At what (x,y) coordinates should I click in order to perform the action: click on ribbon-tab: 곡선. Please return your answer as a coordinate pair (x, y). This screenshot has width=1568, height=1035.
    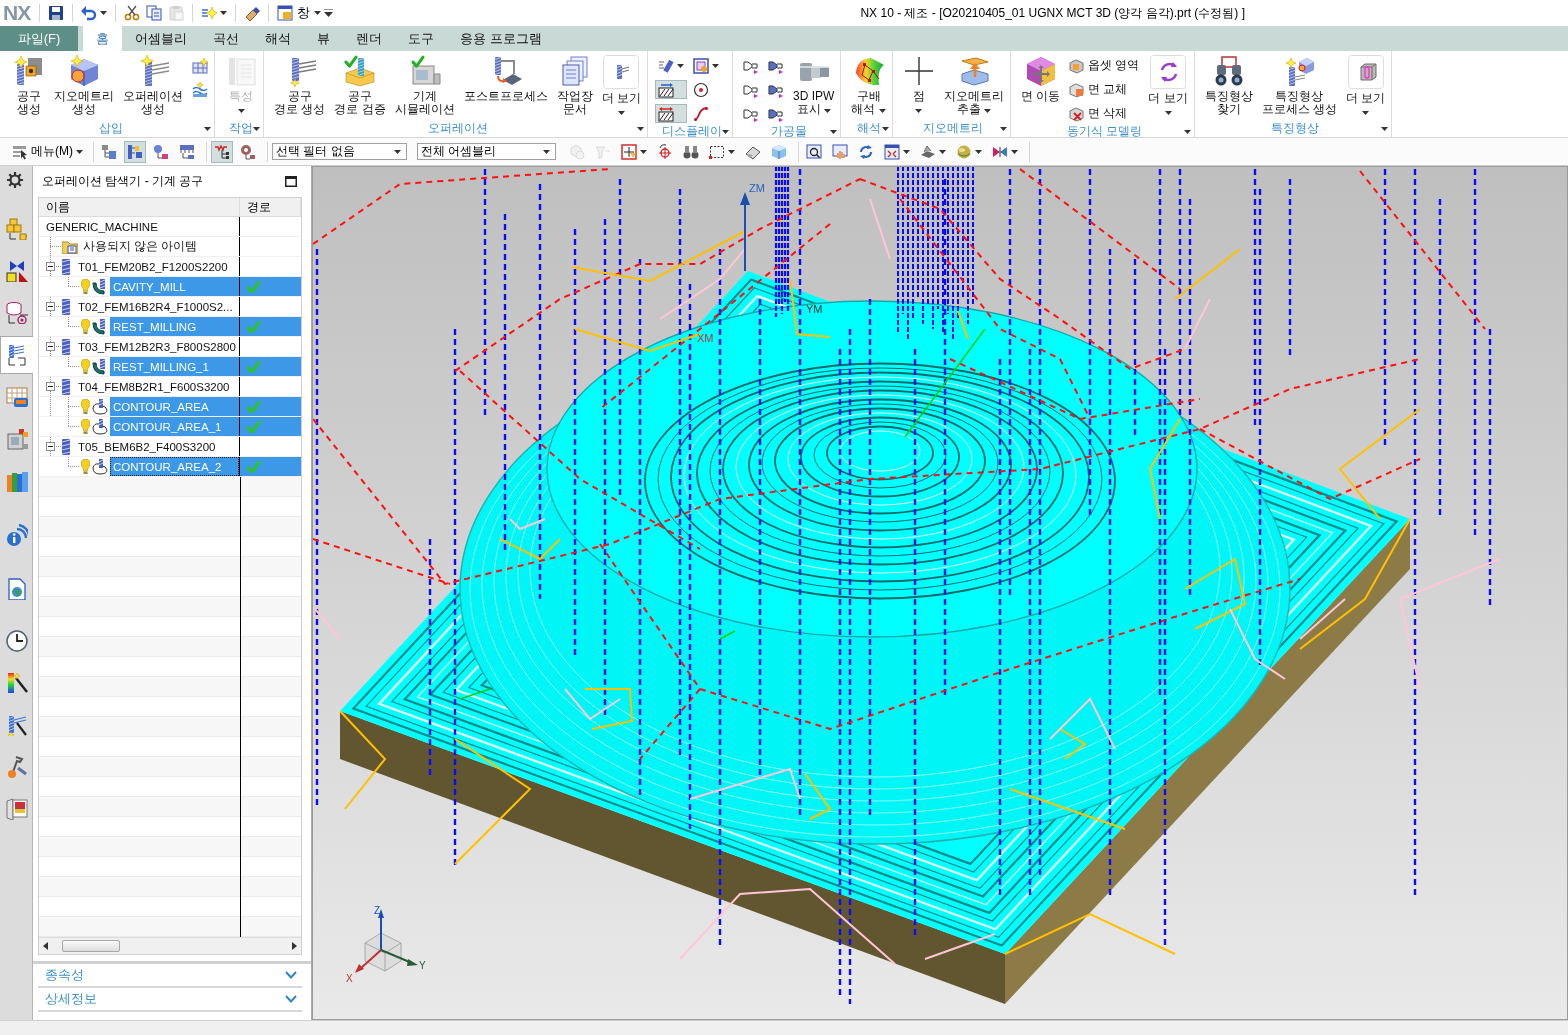
    Looking at the image, I should click on (226, 38).